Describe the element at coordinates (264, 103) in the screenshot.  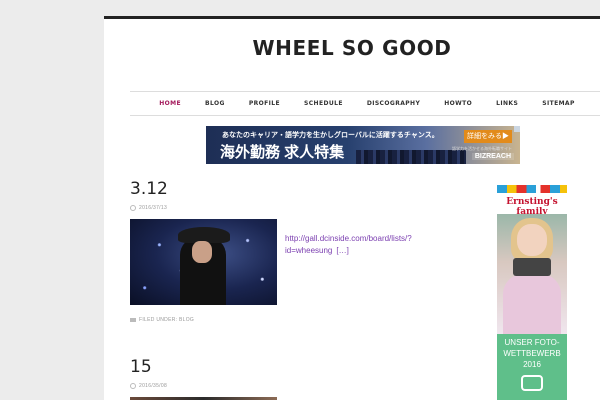
I see `nav-item-profile: PROFILE` at that location.